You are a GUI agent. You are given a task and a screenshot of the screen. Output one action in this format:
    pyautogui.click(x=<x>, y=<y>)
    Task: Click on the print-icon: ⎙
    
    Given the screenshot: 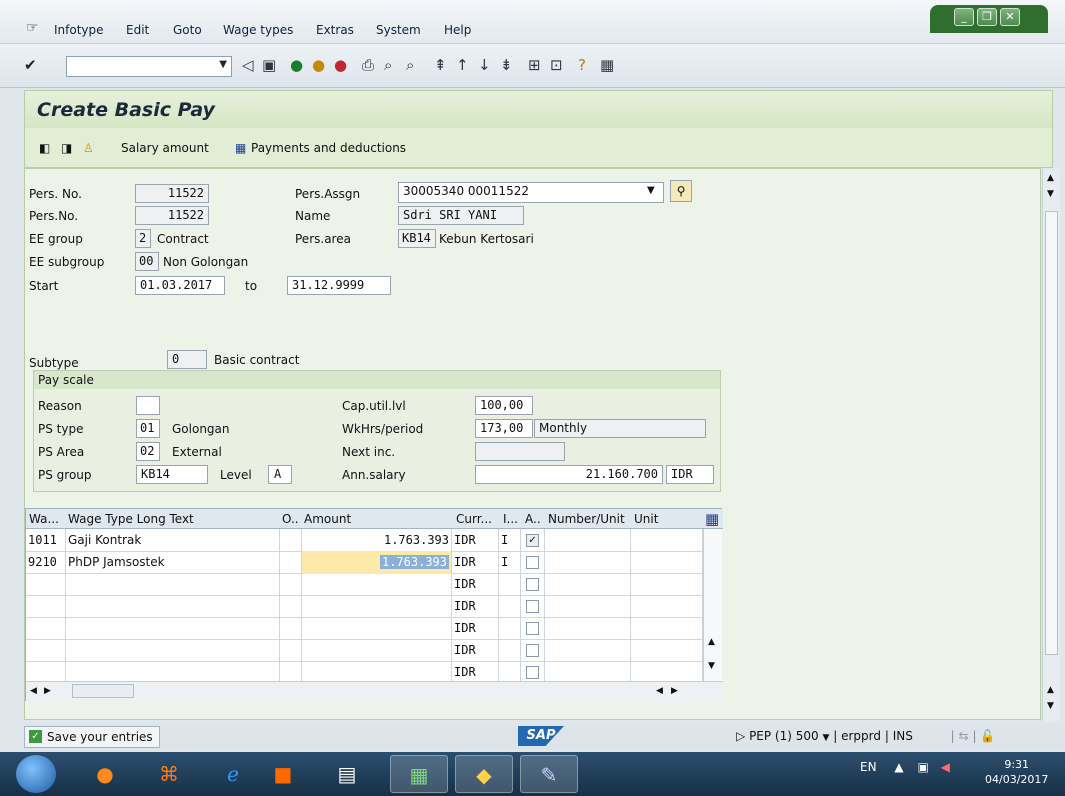 What is the action you would take?
    pyautogui.click(x=368, y=65)
    